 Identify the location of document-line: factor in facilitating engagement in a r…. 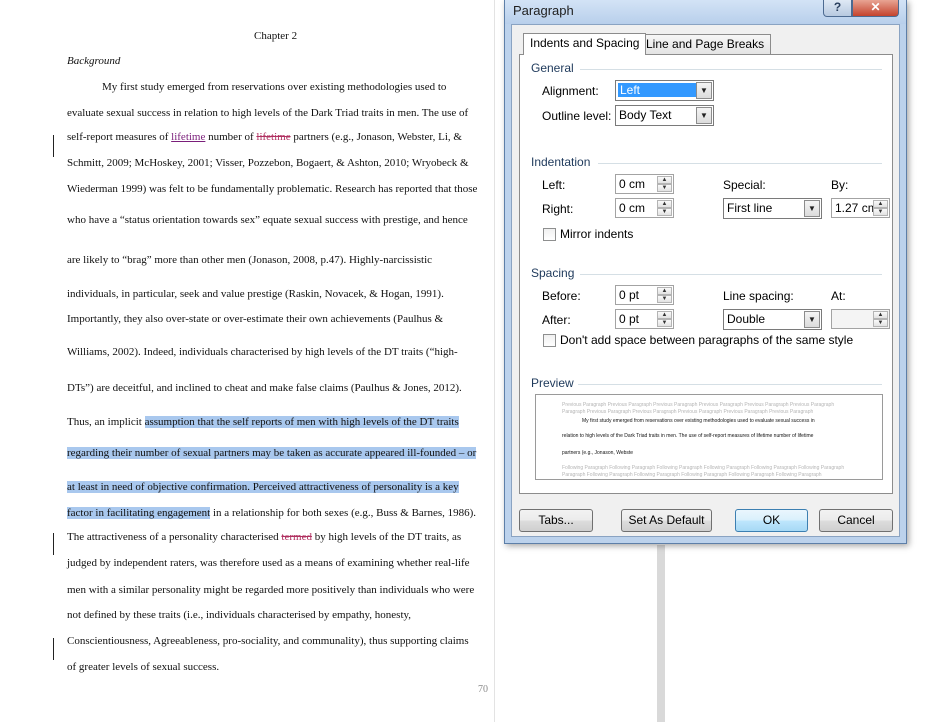
(271, 513).